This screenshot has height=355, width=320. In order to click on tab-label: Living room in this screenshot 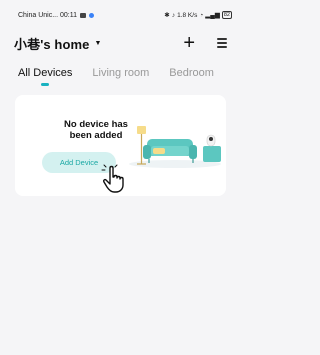, I will do `click(121, 73)`.